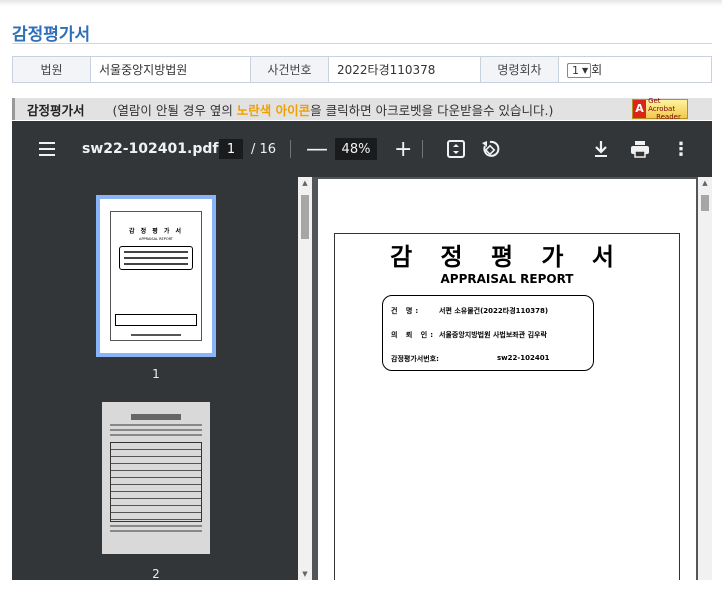 The image size is (722, 595). What do you see at coordinates (523, 358) in the screenshot?
I see `info-value: sw22-102401` at bounding box center [523, 358].